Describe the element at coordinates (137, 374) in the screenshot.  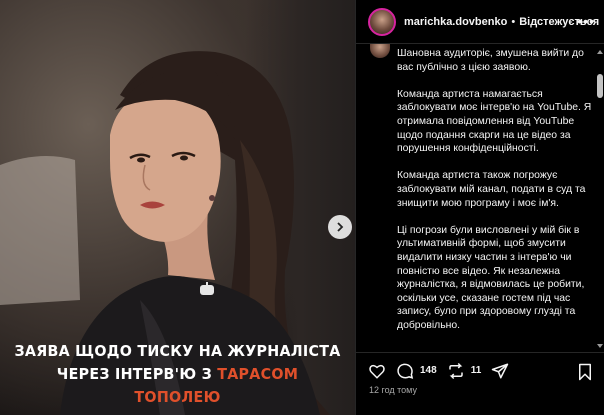
I see `overlay-line-2-prefix: ЧЕРЕЗ ІНТЕРВ'Ю З` at that location.